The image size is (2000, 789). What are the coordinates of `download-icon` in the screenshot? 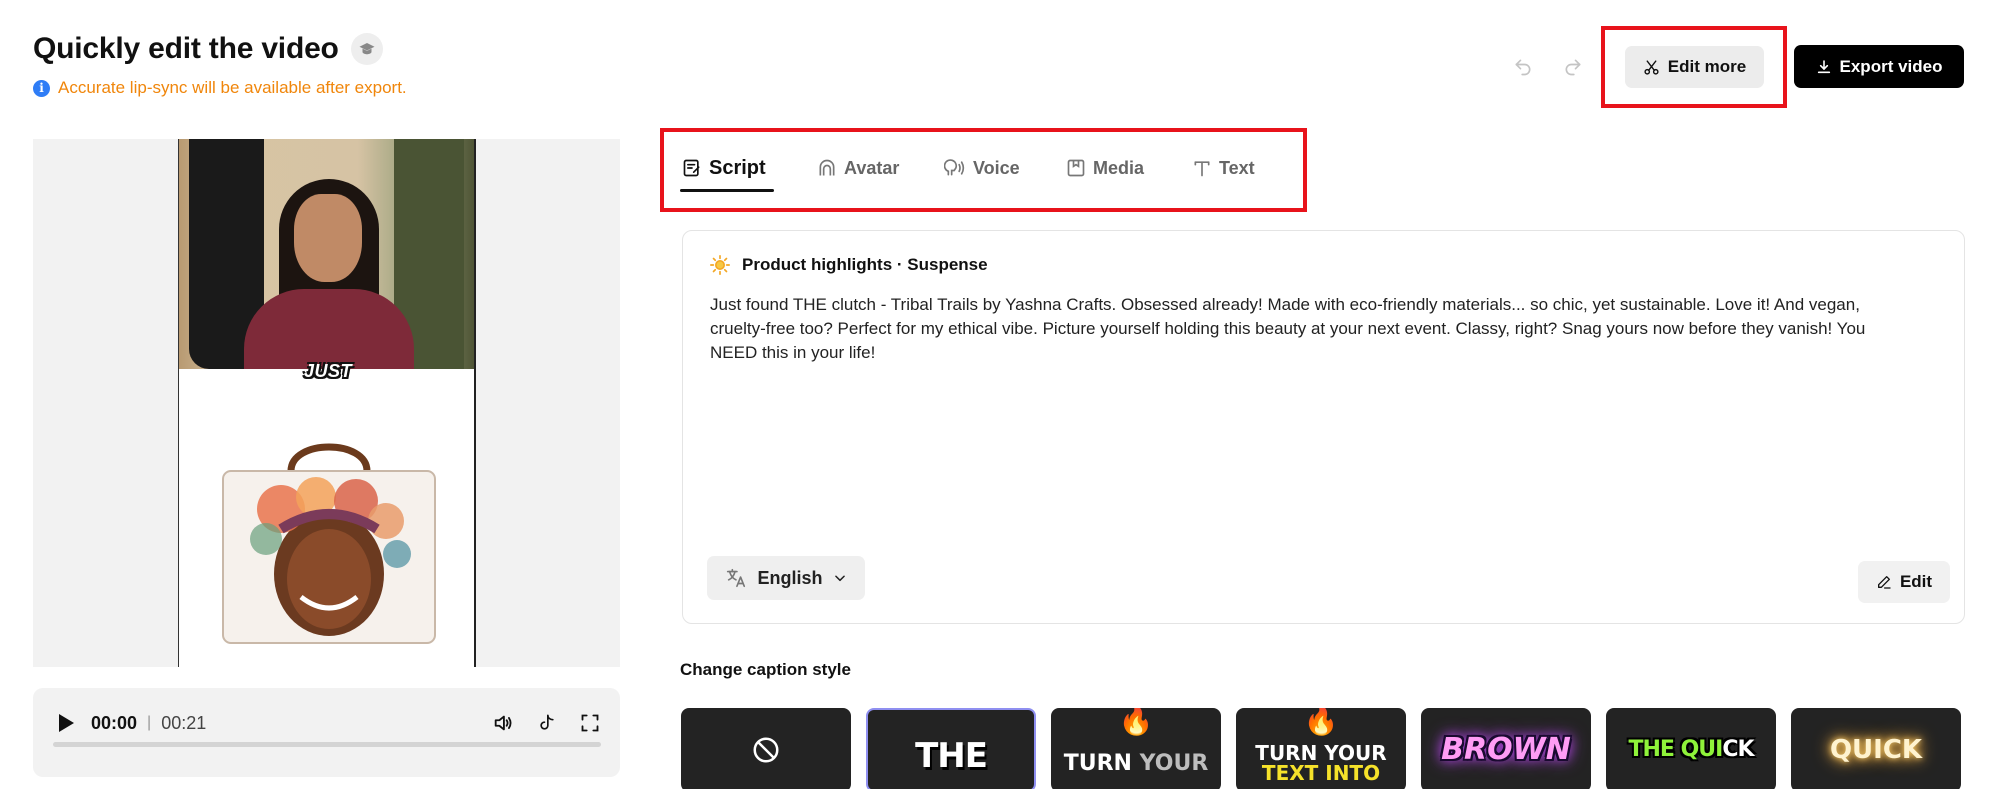 It's located at (1823, 66).